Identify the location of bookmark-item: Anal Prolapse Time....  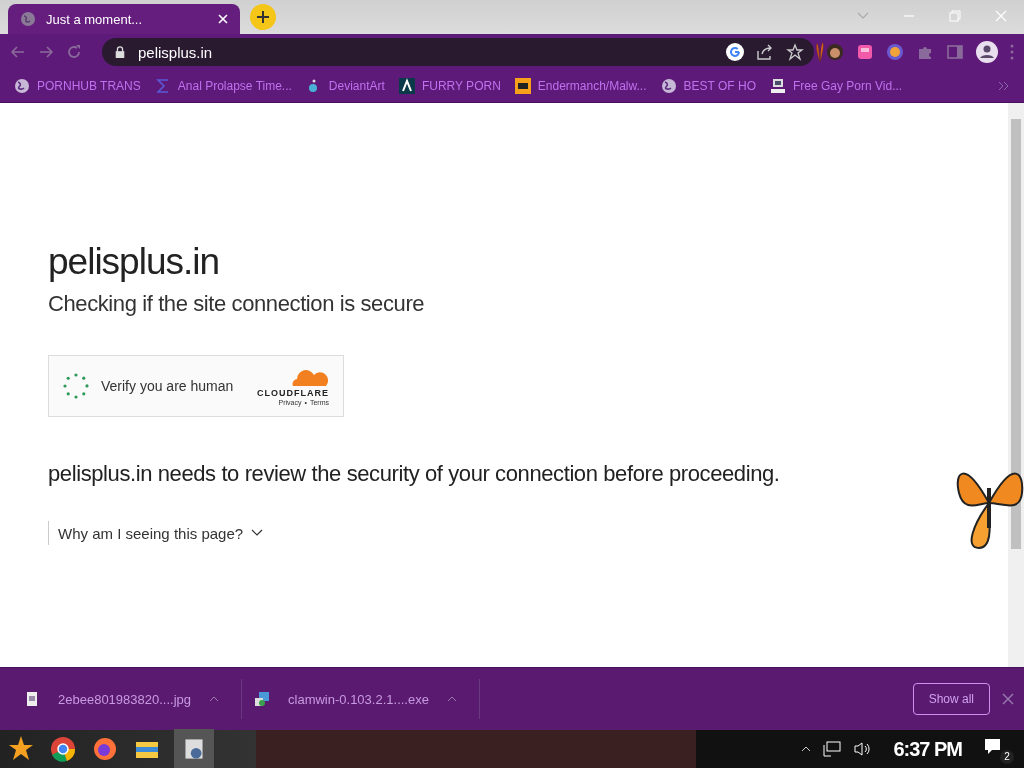
(223, 86).